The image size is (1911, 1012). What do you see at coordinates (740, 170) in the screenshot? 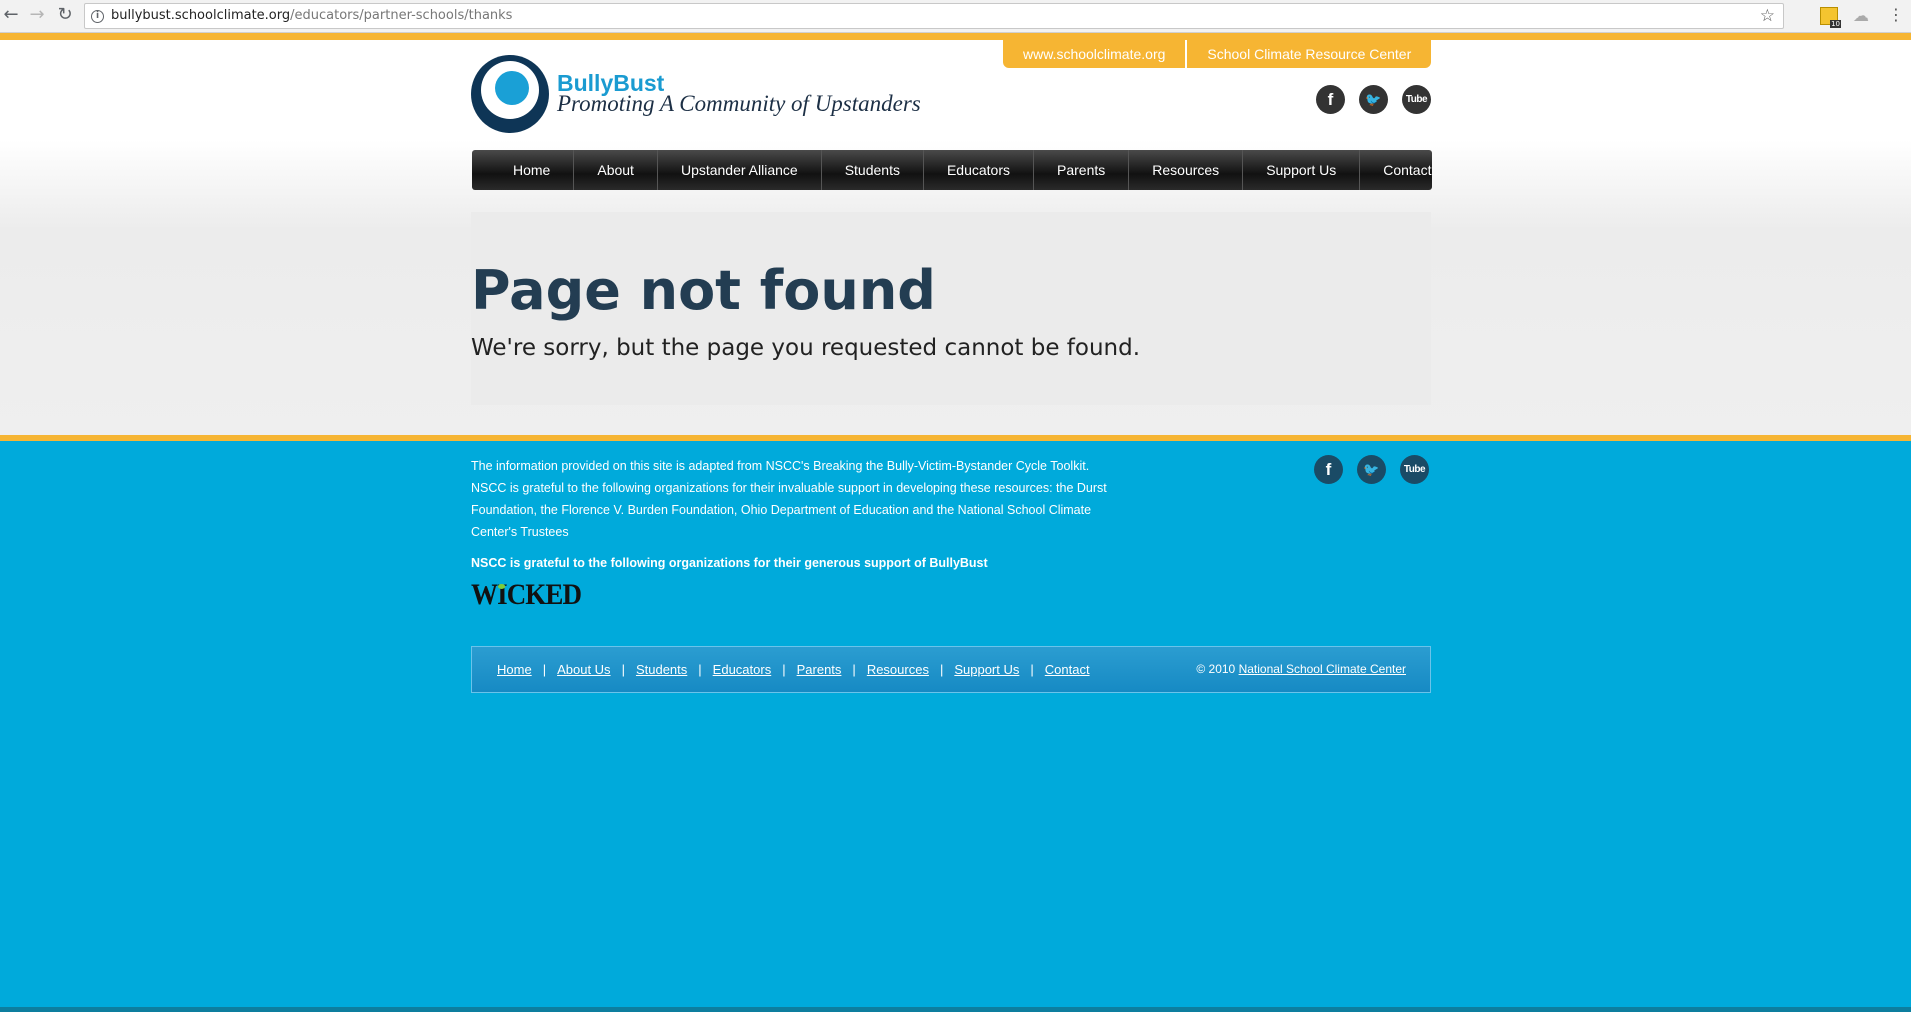
I see `nav-upstander-alliance: Upstander Alliance` at bounding box center [740, 170].